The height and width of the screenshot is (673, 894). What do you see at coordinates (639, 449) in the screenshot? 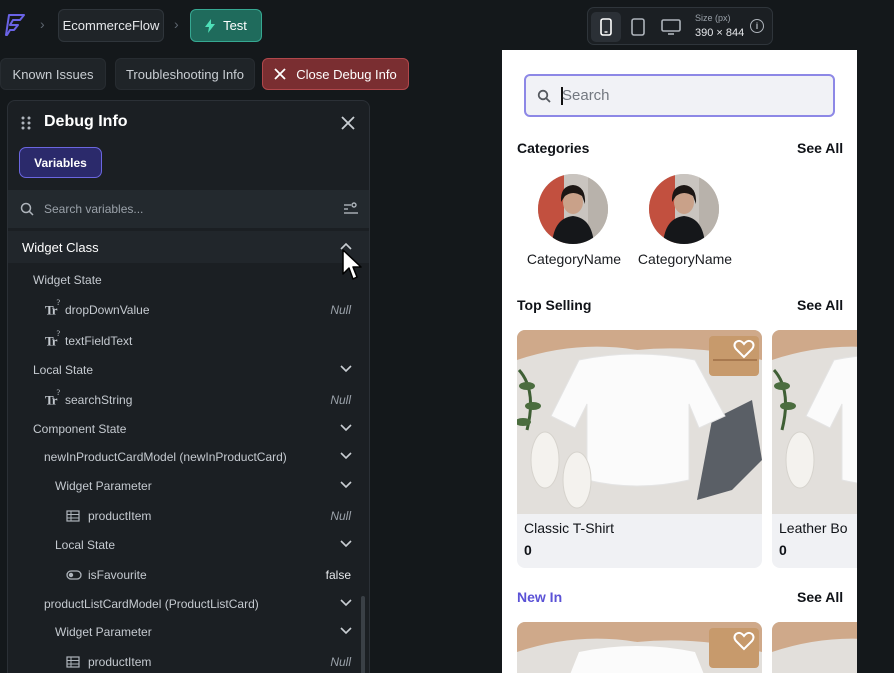
I see `product-card: Classic T-Shirt 0` at bounding box center [639, 449].